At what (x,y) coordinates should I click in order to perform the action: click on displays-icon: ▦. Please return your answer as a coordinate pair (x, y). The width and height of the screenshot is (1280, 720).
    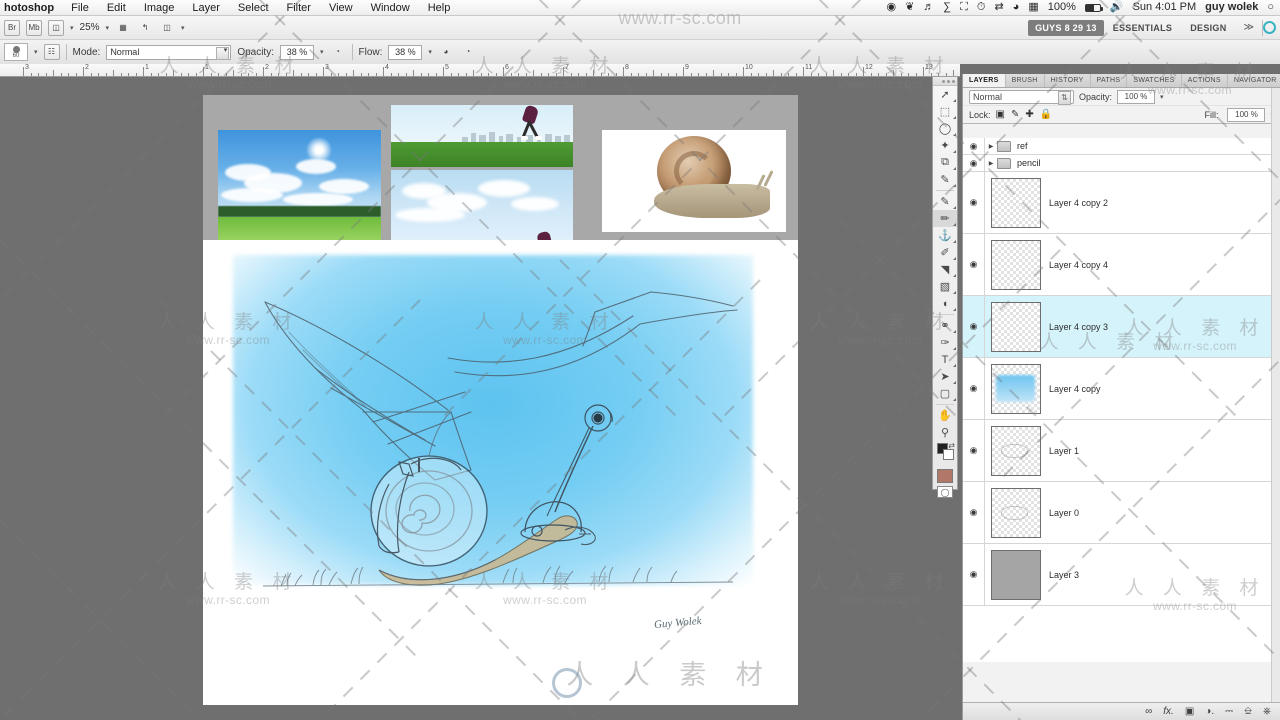
    Looking at the image, I should click on (1033, 7).